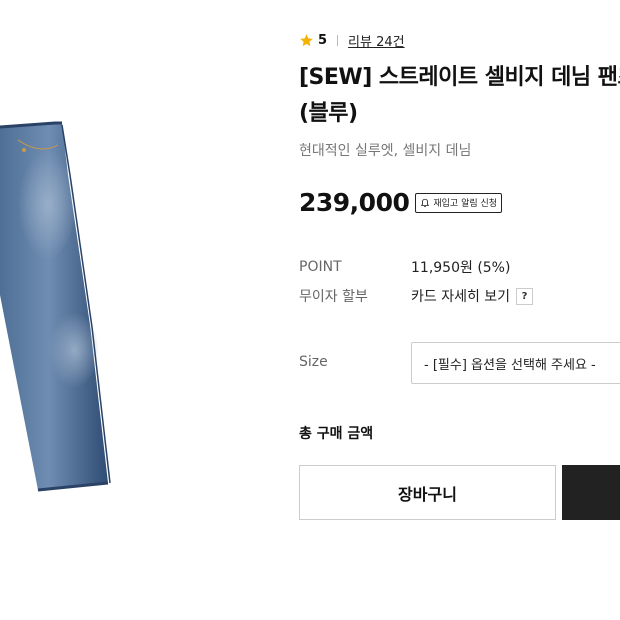 The height and width of the screenshot is (620, 620). What do you see at coordinates (459, 95) in the screenshot?
I see `product-title: [SEW] 스트레이트 셀비지 데님 팬츠 (블루)` at bounding box center [459, 95].